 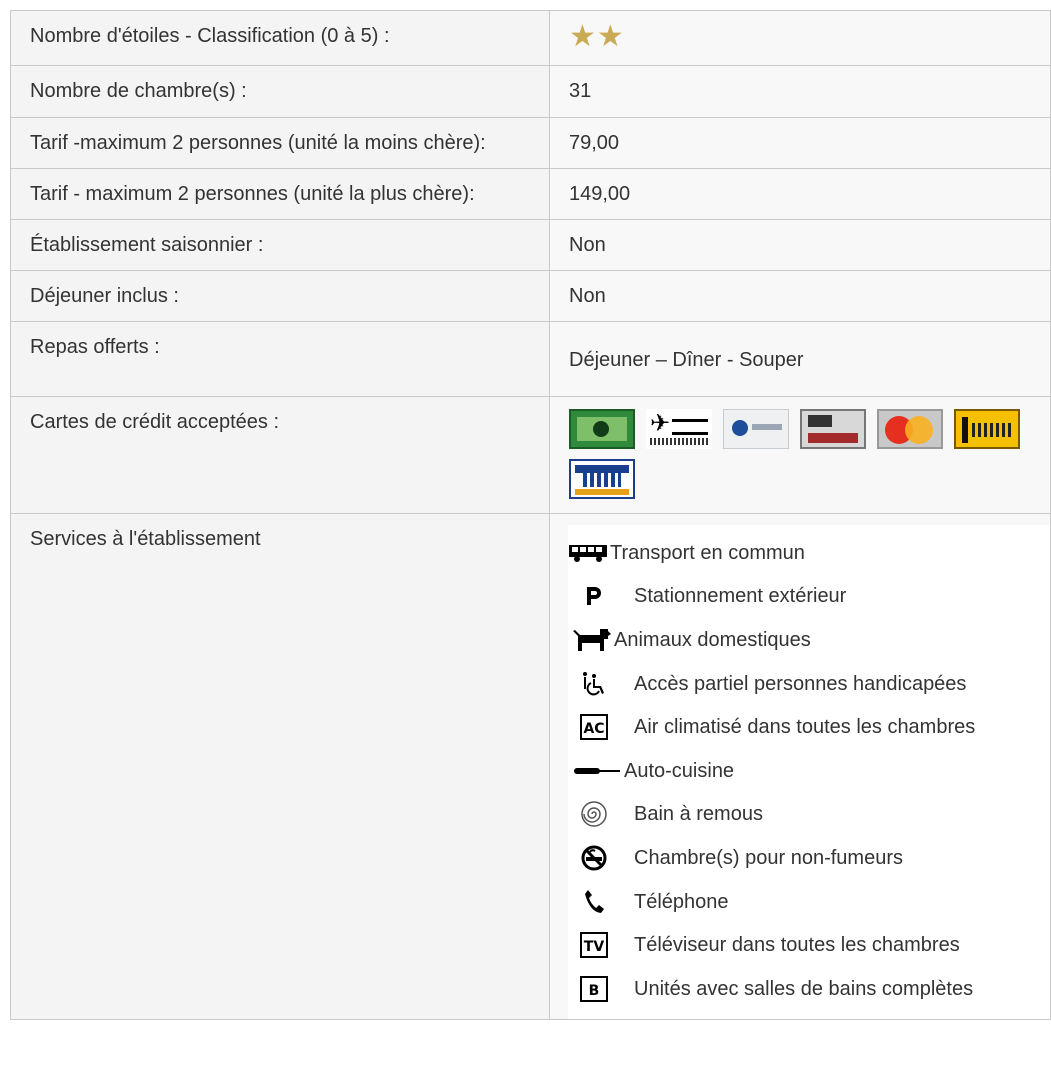 I want to click on dog-icon, so click(x=592, y=640).